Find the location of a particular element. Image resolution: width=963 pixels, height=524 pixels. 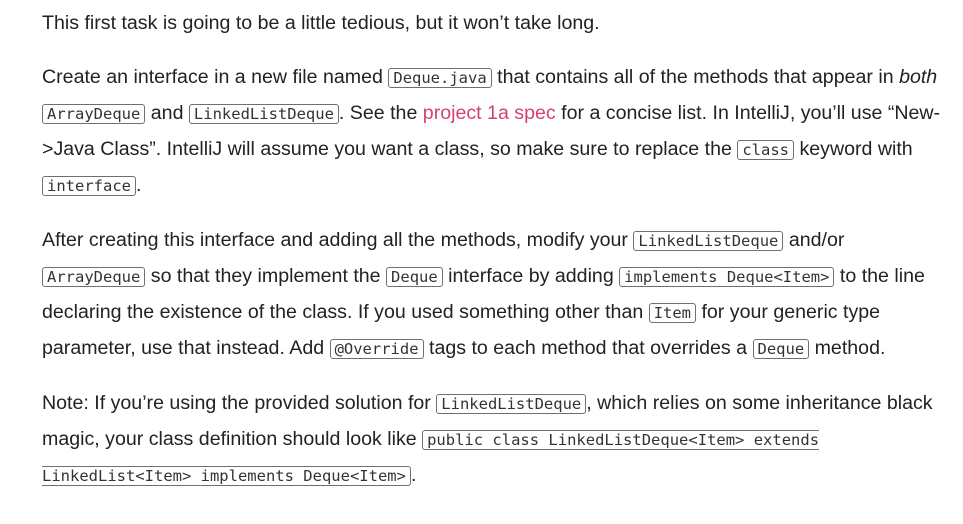

code-class: class is located at coordinates (766, 150).